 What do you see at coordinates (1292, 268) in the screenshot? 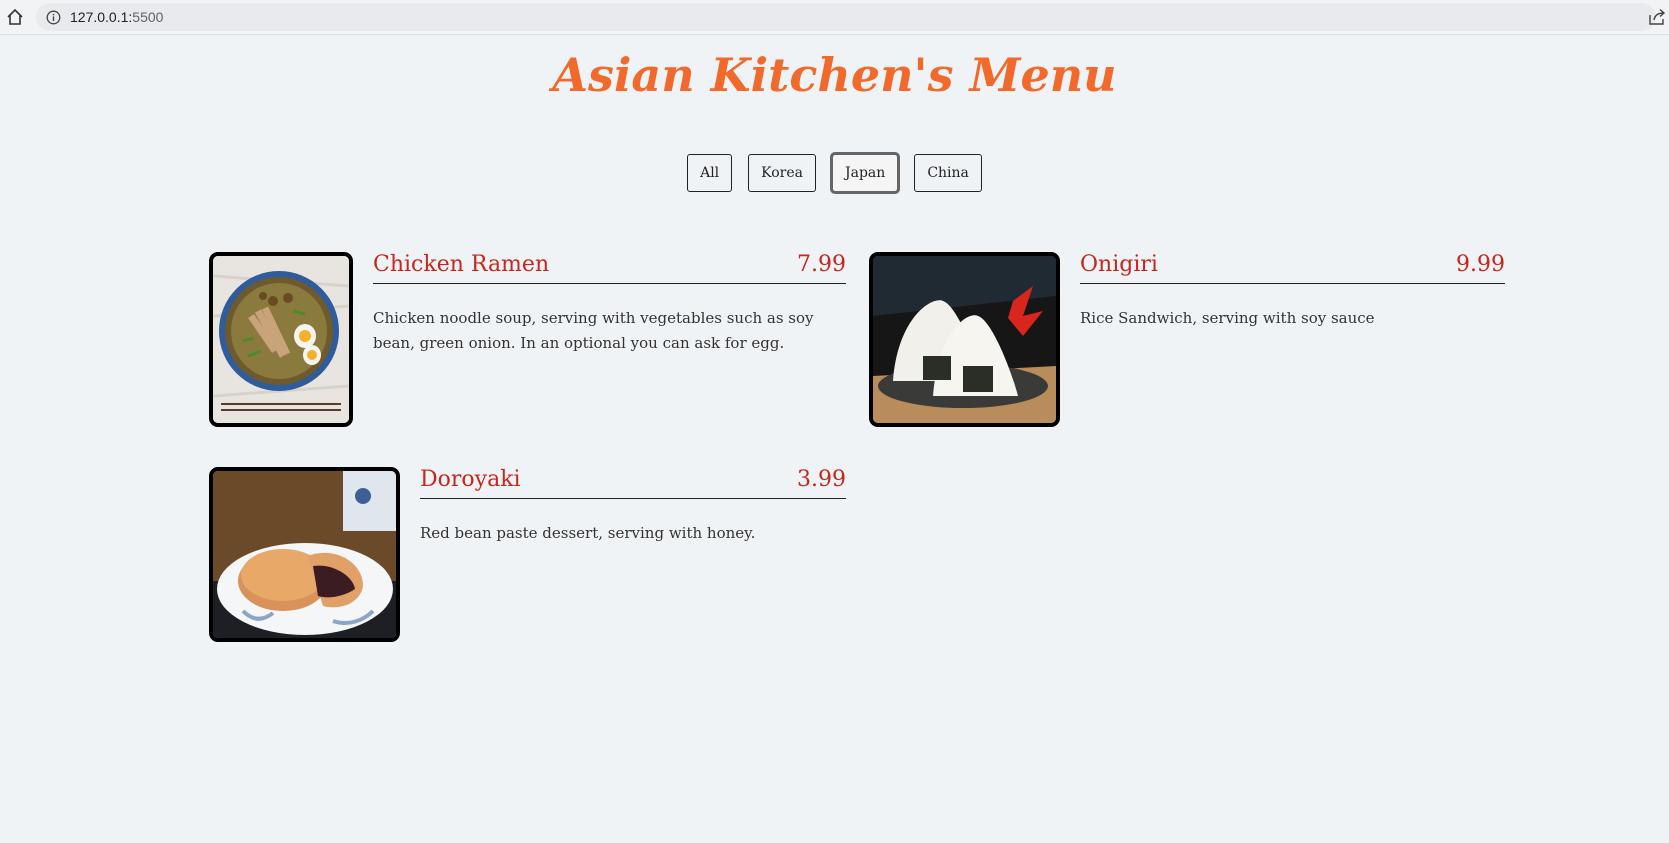
I see `item-header: Onigiri 9.99` at bounding box center [1292, 268].